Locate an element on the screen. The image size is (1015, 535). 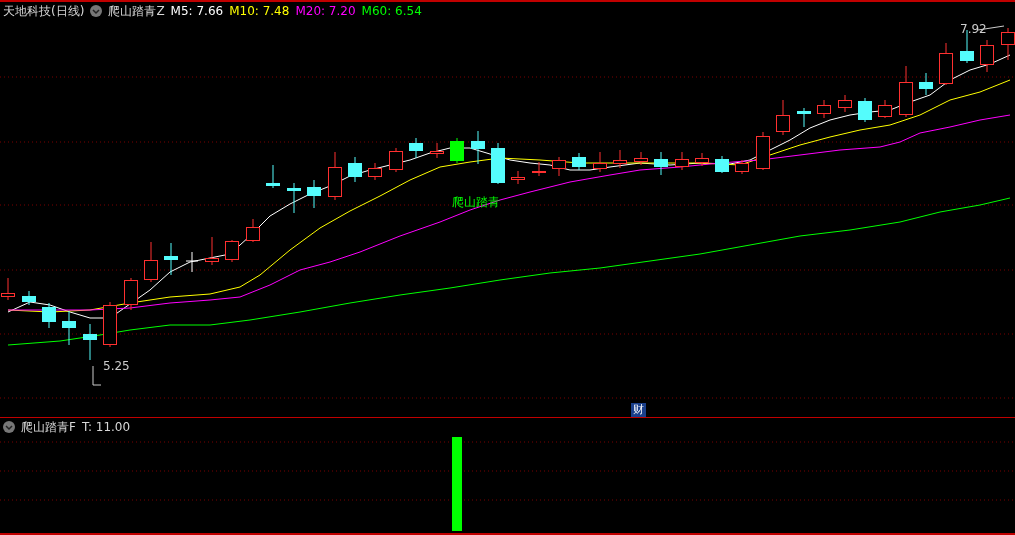
moving-average-value: M20: 7.20 is located at coordinates (325, 11).